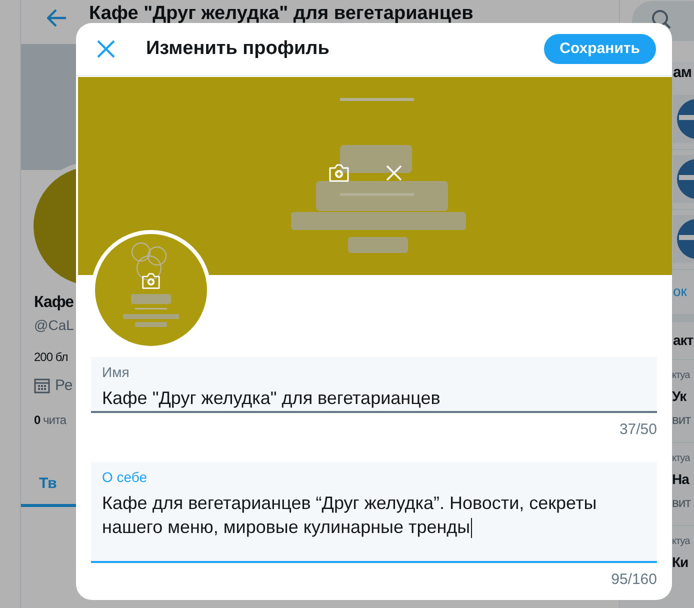 The height and width of the screenshot is (608, 694). I want to click on close-icon, so click(106, 49).